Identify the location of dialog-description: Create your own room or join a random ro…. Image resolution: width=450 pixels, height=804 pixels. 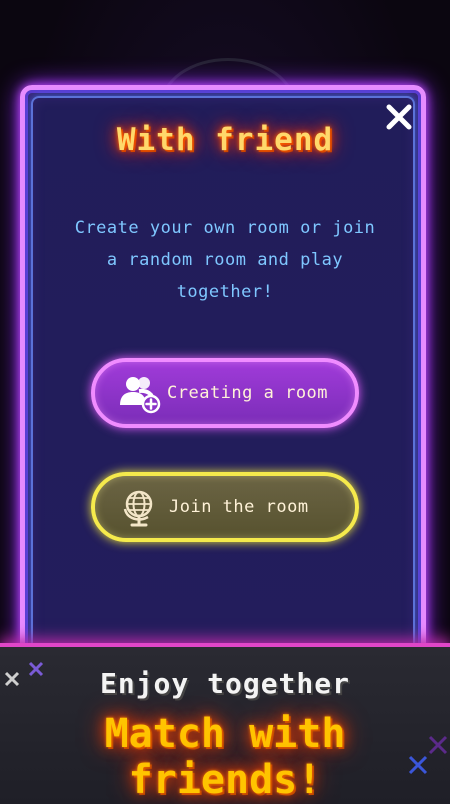
(225, 260).